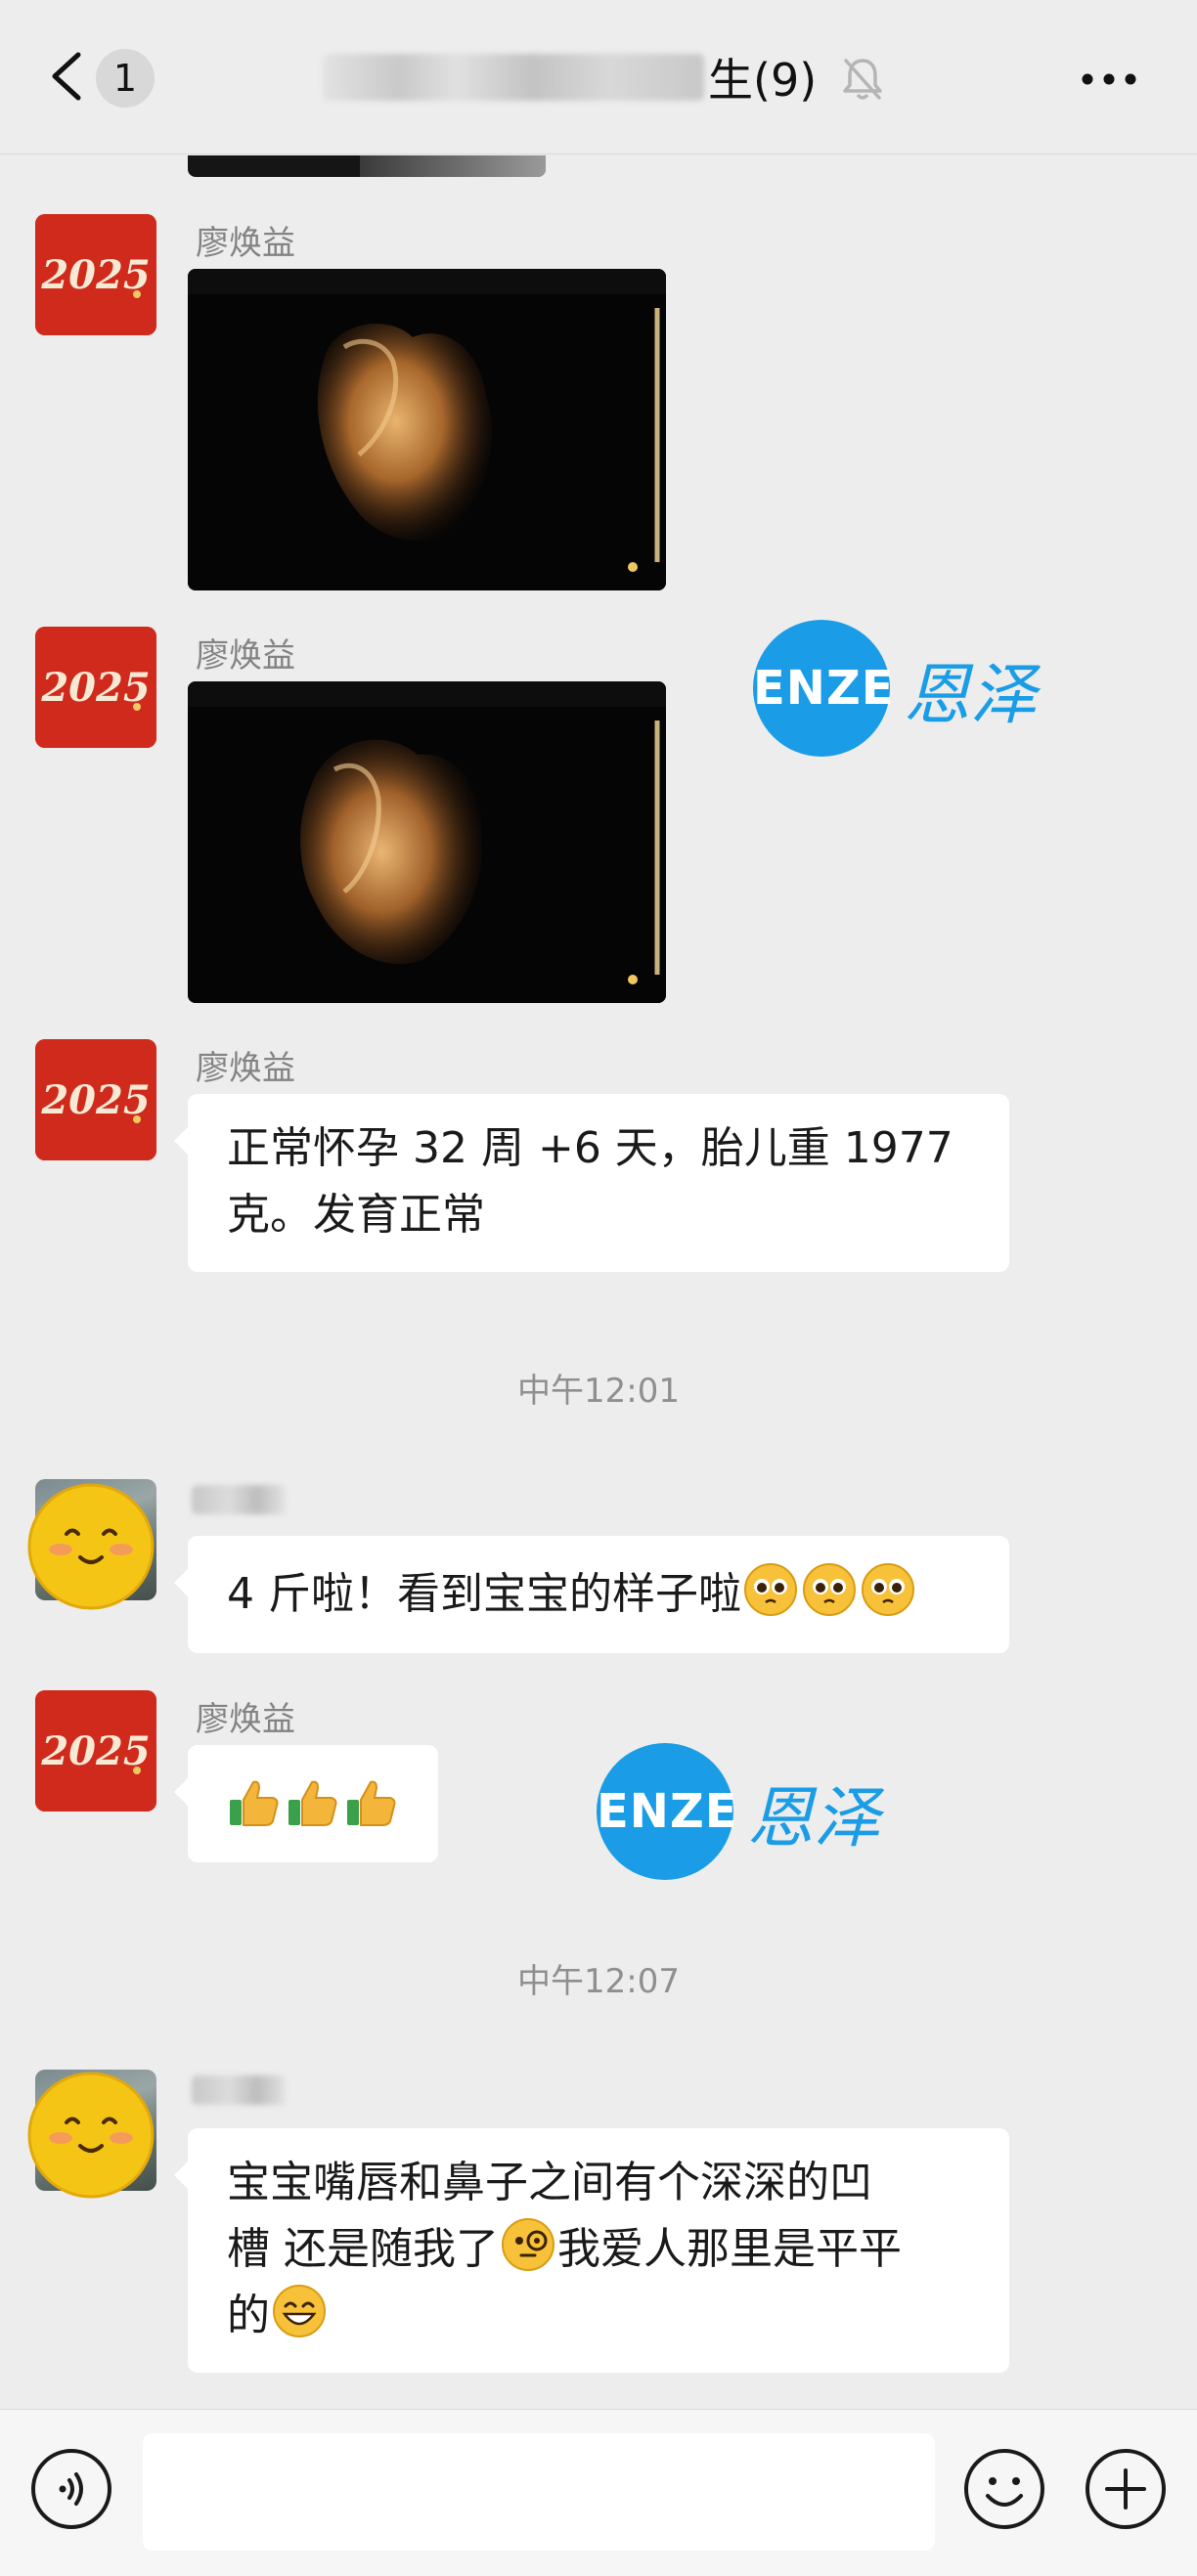 The image size is (1197, 2576). I want to click on plus-button, so click(1126, 2489).